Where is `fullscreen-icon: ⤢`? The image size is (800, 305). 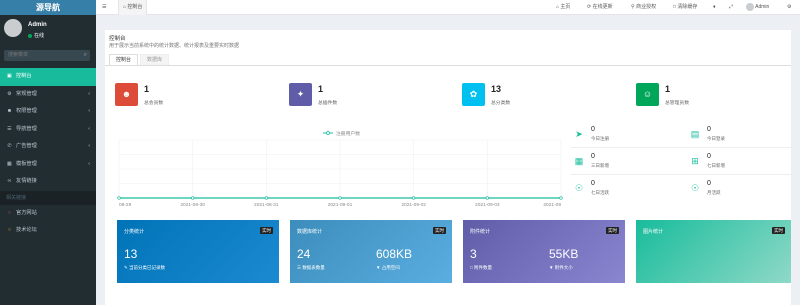 fullscreen-icon: ⤢ is located at coordinates (731, 7).